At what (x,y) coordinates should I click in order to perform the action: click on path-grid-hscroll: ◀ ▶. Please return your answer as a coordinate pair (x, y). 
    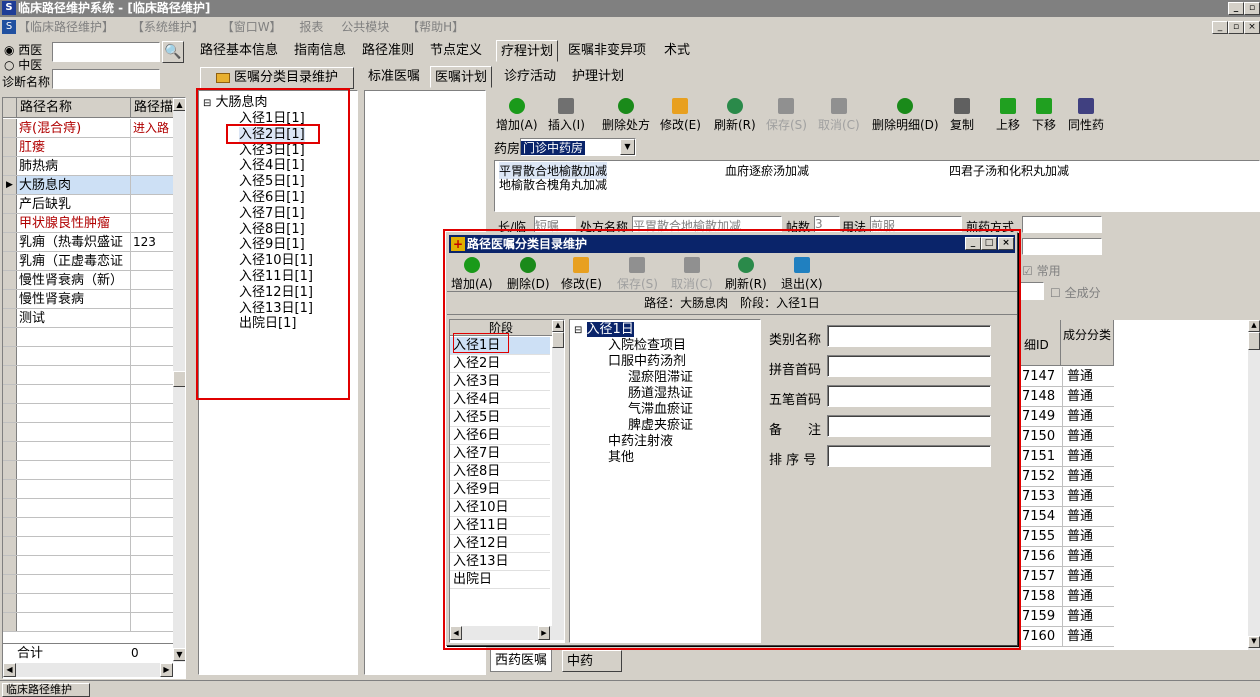
    Looking at the image, I should click on (88, 670).